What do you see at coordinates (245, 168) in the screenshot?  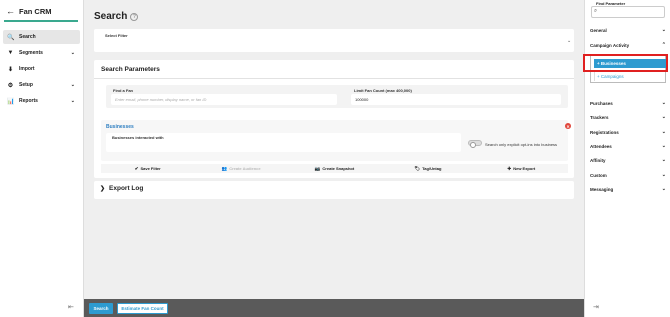 I see `action-label: Create Audience` at bounding box center [245, 168].